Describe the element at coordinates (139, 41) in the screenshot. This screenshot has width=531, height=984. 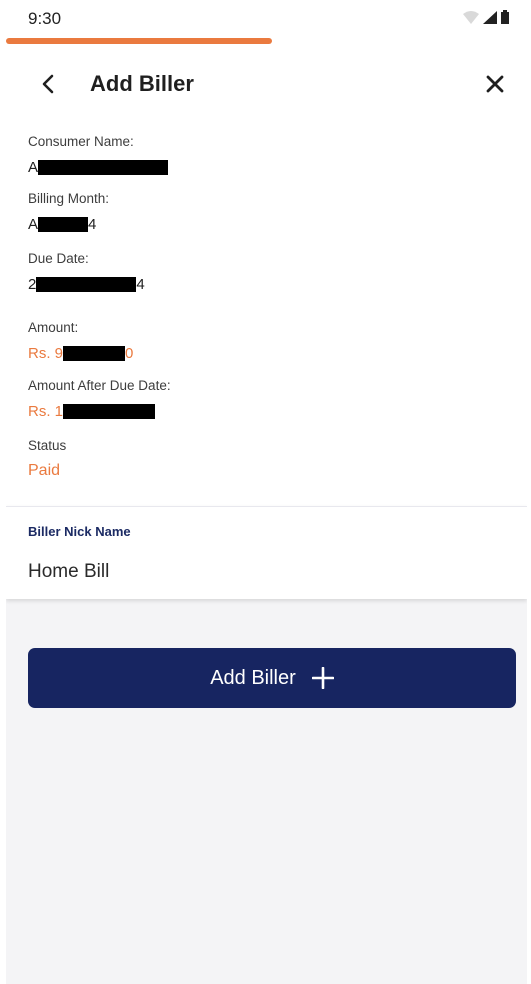
I see `progress-fill` at that location.